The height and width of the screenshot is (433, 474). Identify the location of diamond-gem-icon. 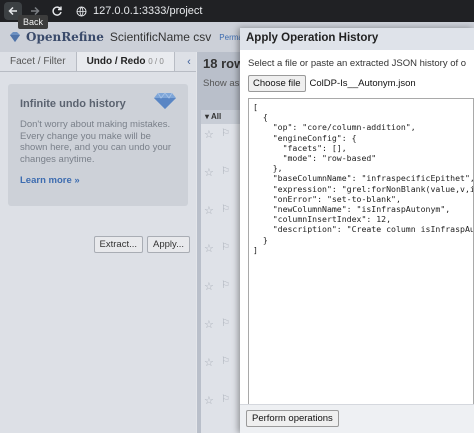
(165, 100).